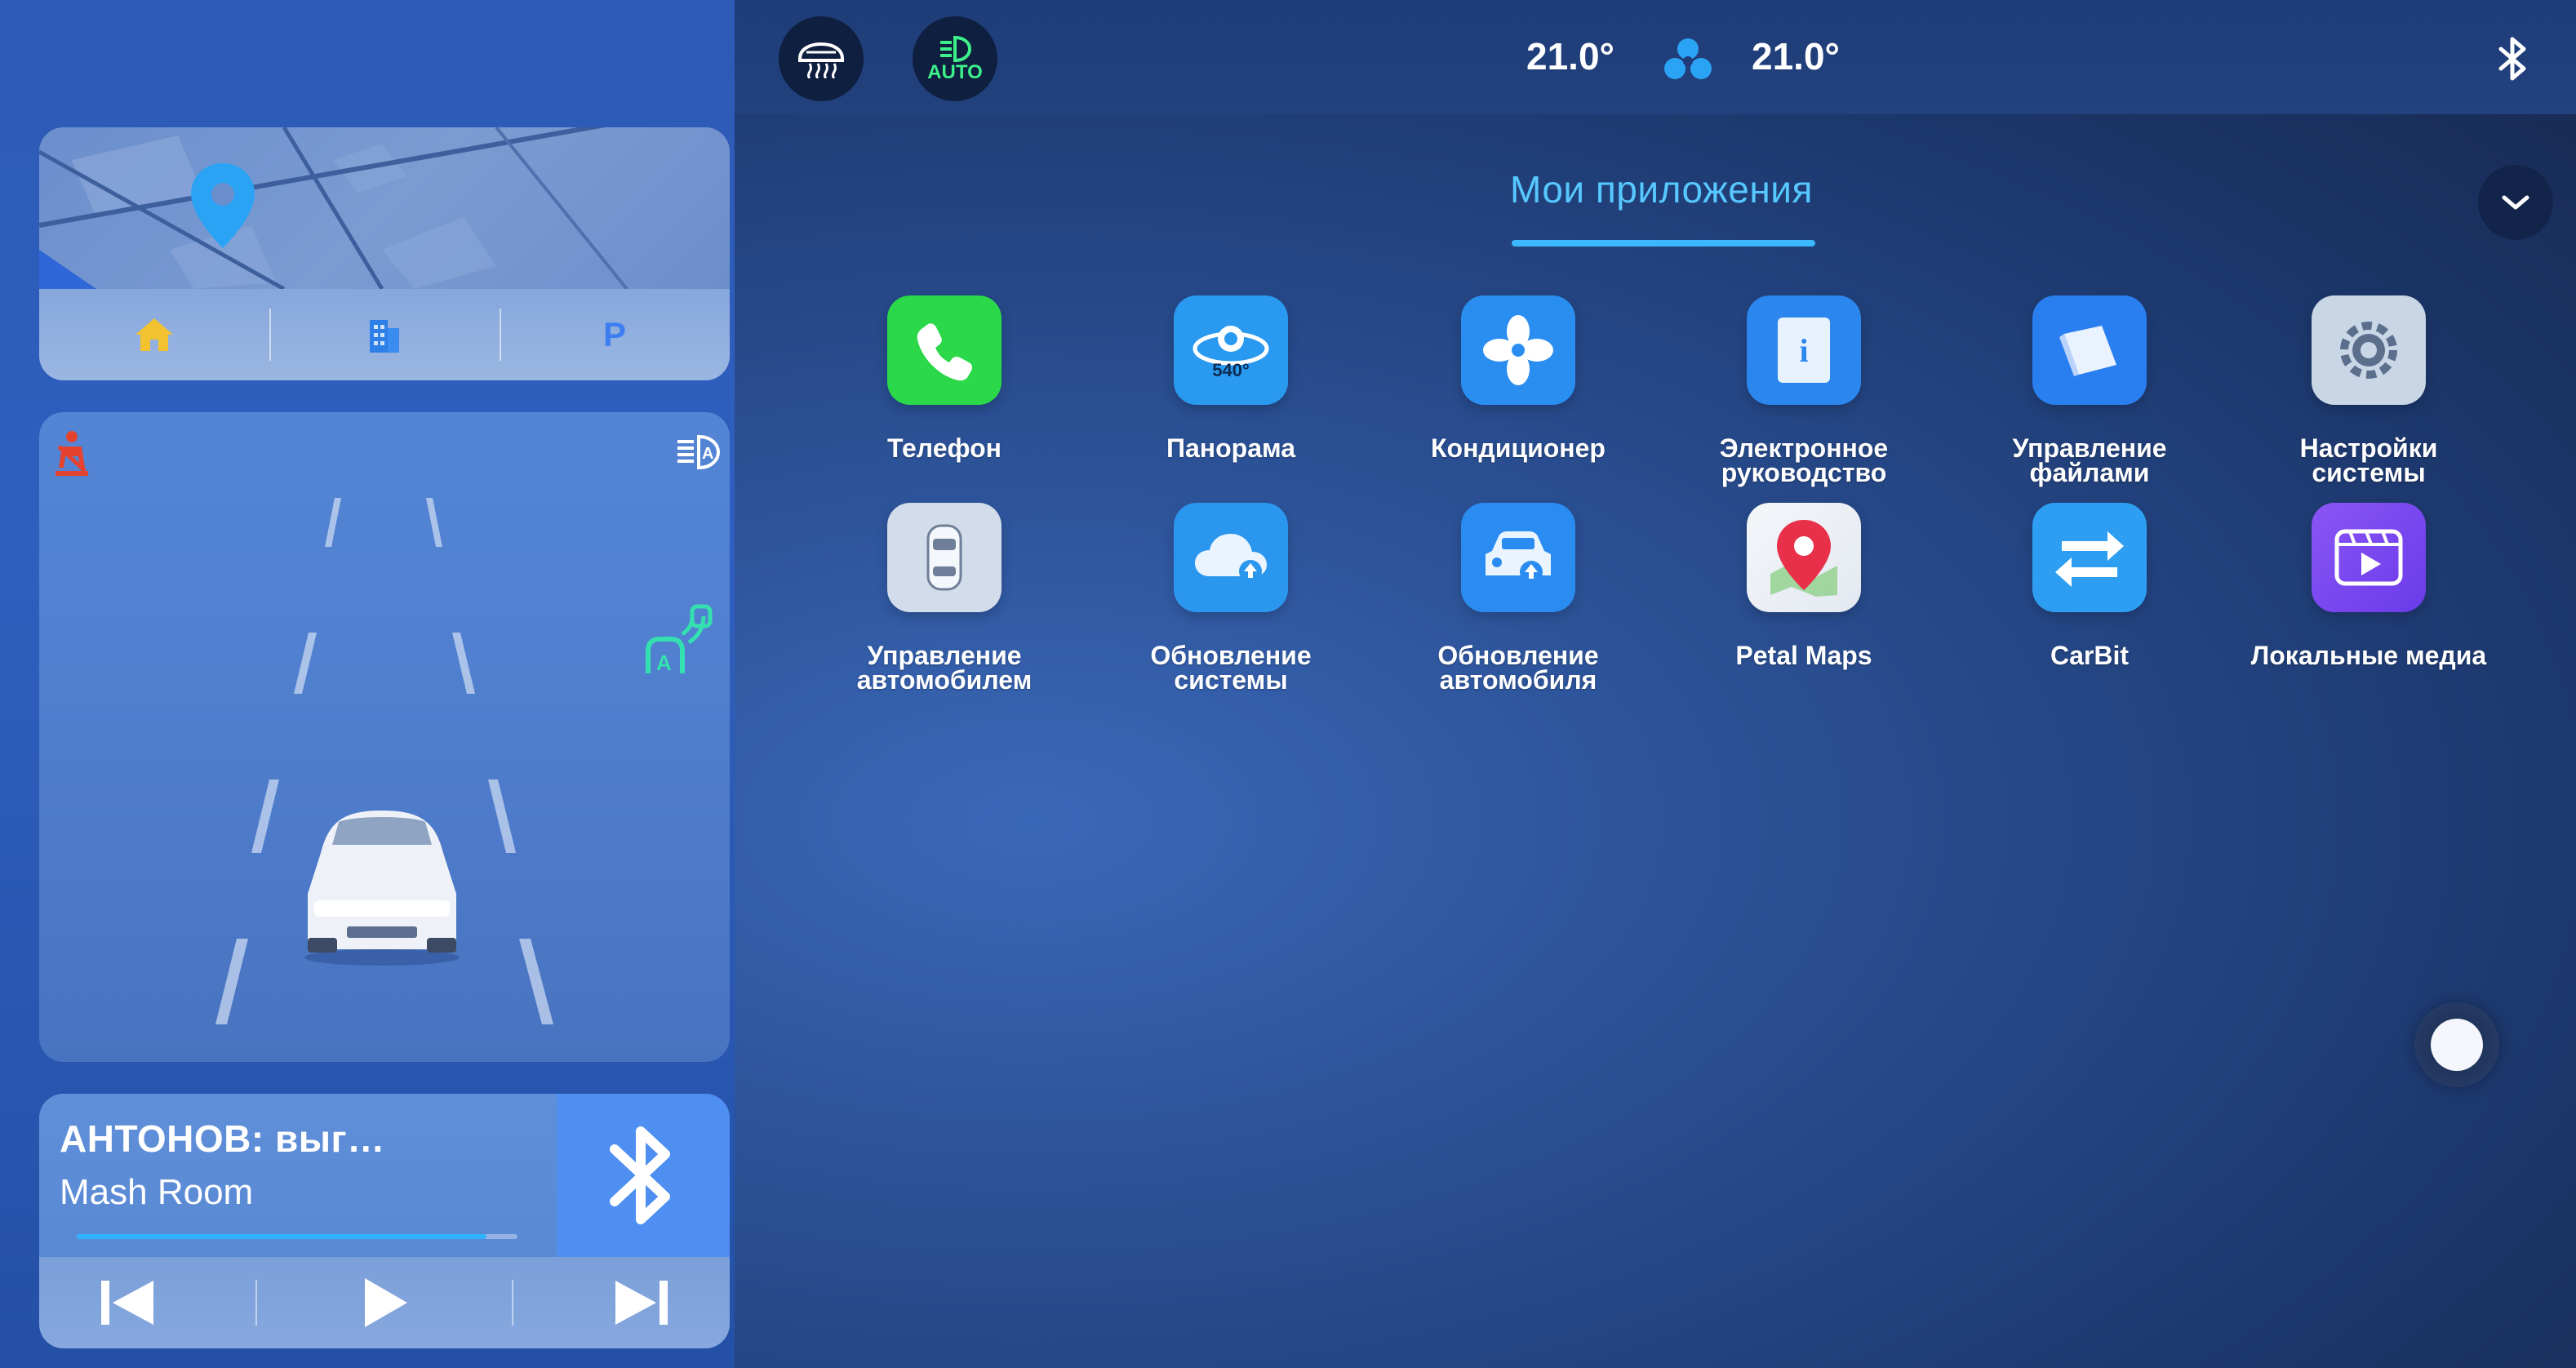 The image size is (2576, 1368). I want to click on rear-defrost-button, so click(821, 58).